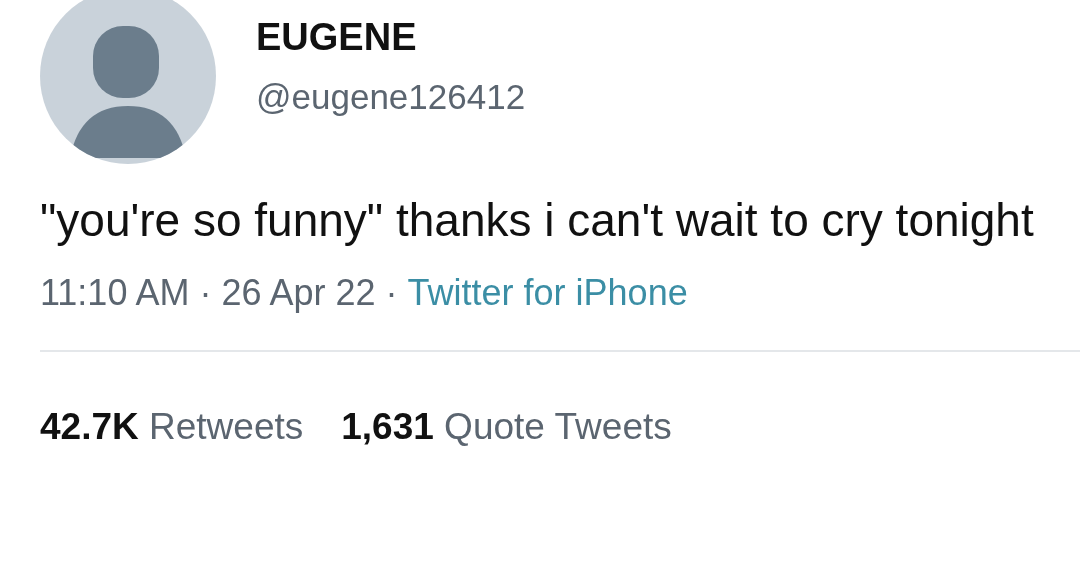 The height and width of the screenshot is (567, 1080). What do you see at coordinates (115, 293) in the screenshot?
I see `tweet-time: 11:10 AM` at bounding box center [115, 293].